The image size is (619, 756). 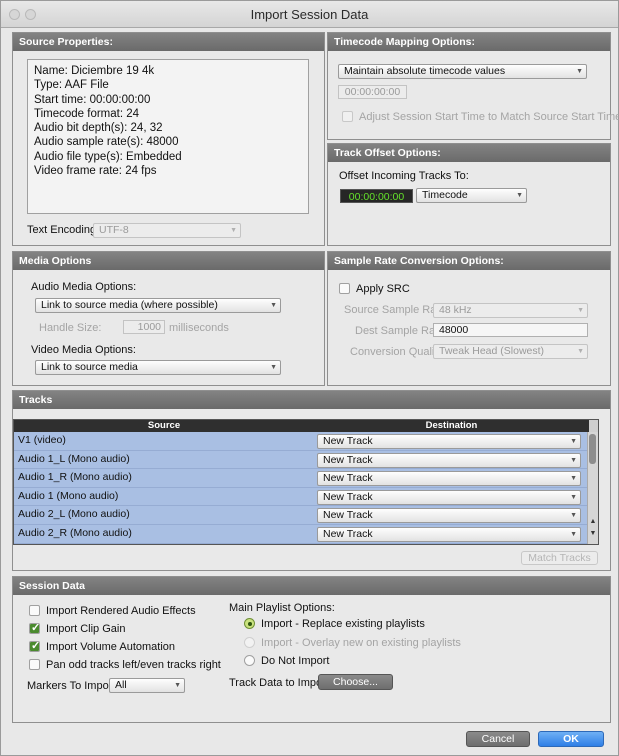 I want to click on pan-odd-even-checkbox, so click(x=34, y=664).